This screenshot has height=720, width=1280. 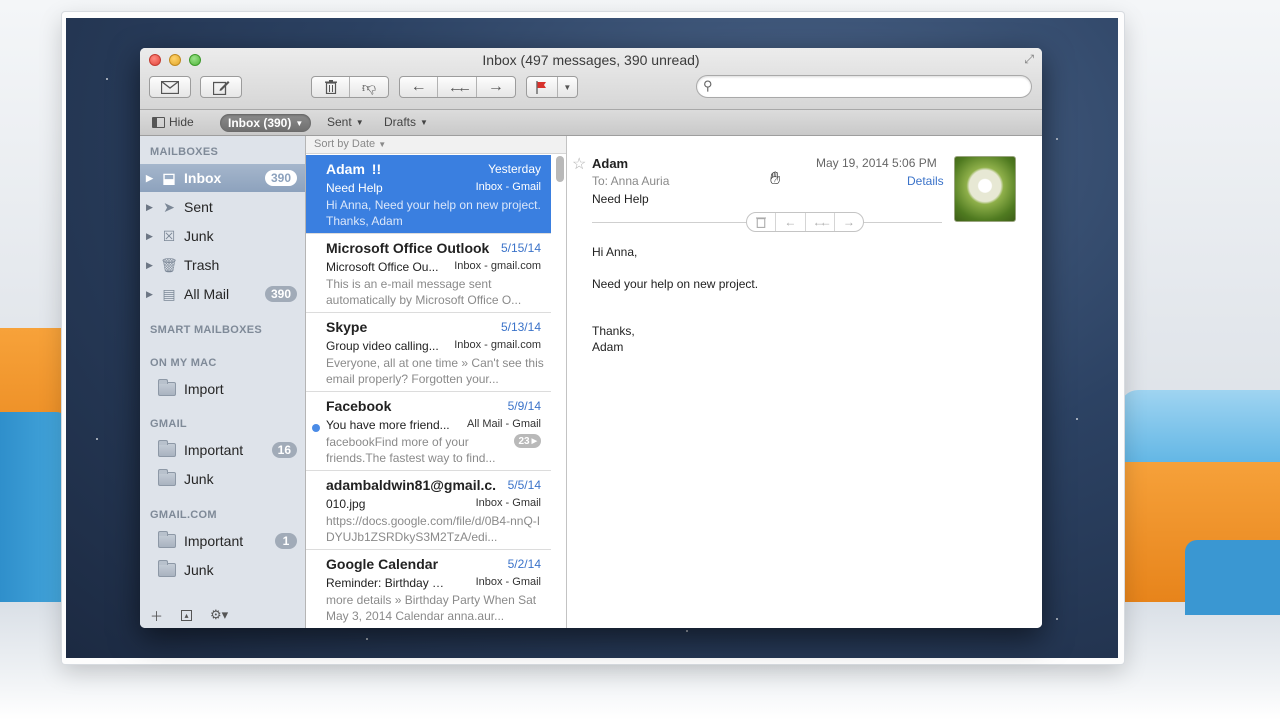 What do you see at coordinates (207, 294) in the screenshot?
I see `sidebar-item-label: All Mail` at bounding box center [207, 294].